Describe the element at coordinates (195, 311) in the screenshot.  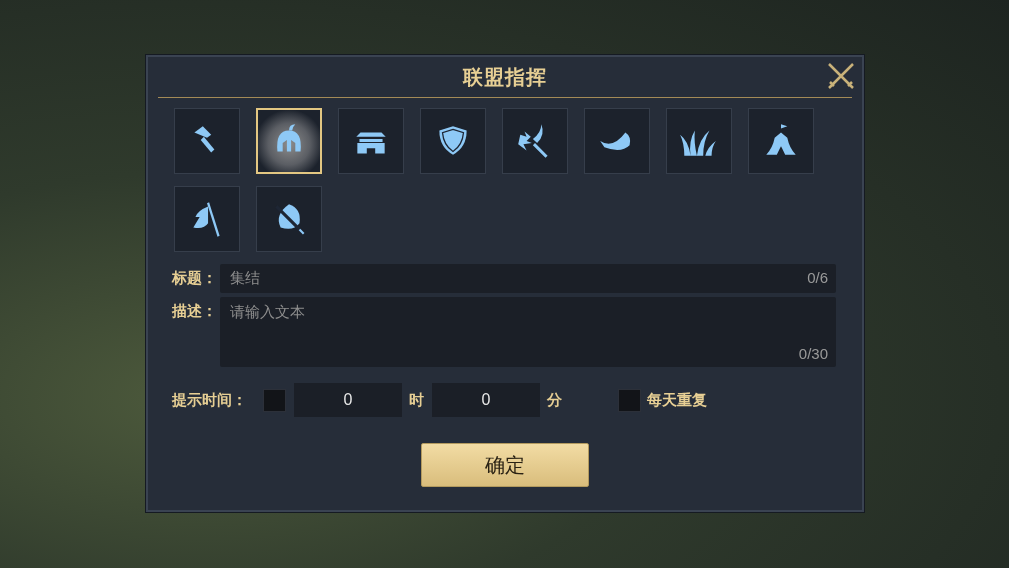
I see `field-label: 描述：` at that location.